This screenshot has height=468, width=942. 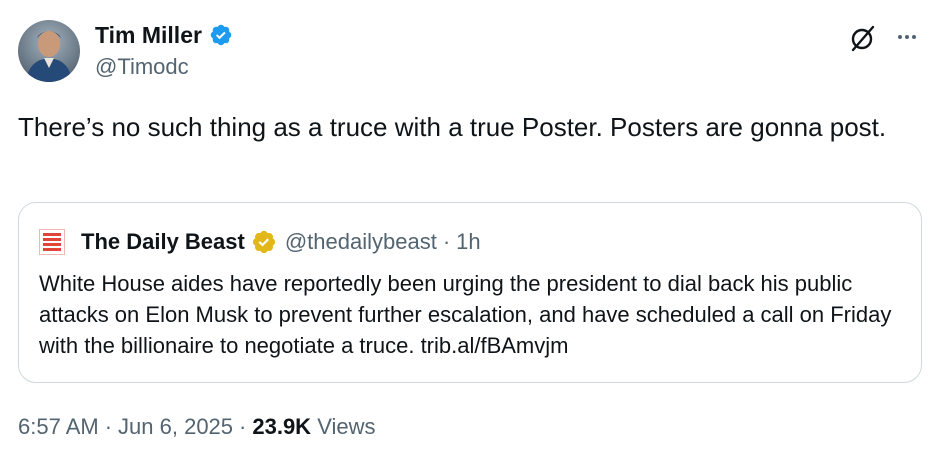 I want to click on quoted-author-name: The Daily Beast, so click(x=163, y=242).